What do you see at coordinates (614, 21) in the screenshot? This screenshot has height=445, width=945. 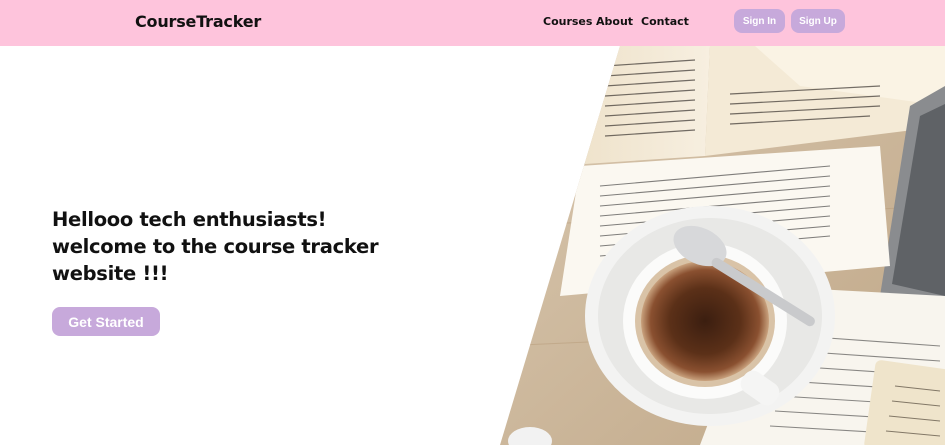 I see `nav-link-about: About` at bounding box center [614, 21].